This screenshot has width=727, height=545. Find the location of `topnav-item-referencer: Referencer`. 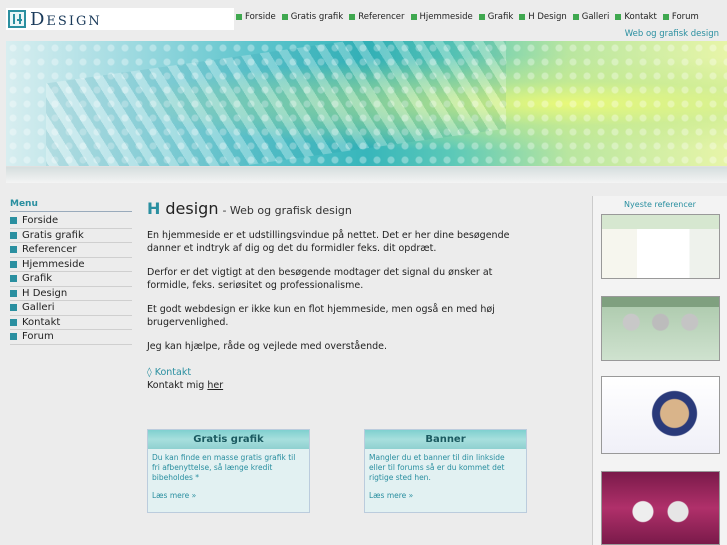

topnav-item-referencer: Referencer is located at coordinates (377, 17).